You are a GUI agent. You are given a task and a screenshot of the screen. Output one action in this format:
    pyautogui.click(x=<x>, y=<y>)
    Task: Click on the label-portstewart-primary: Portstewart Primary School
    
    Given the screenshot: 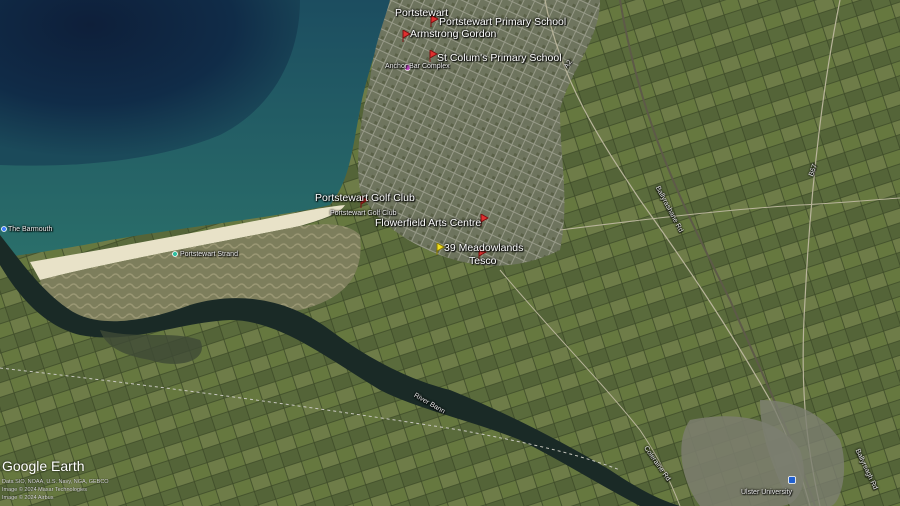 What is the action you would take?
    pyautogui.click(x=502, y=22)
    